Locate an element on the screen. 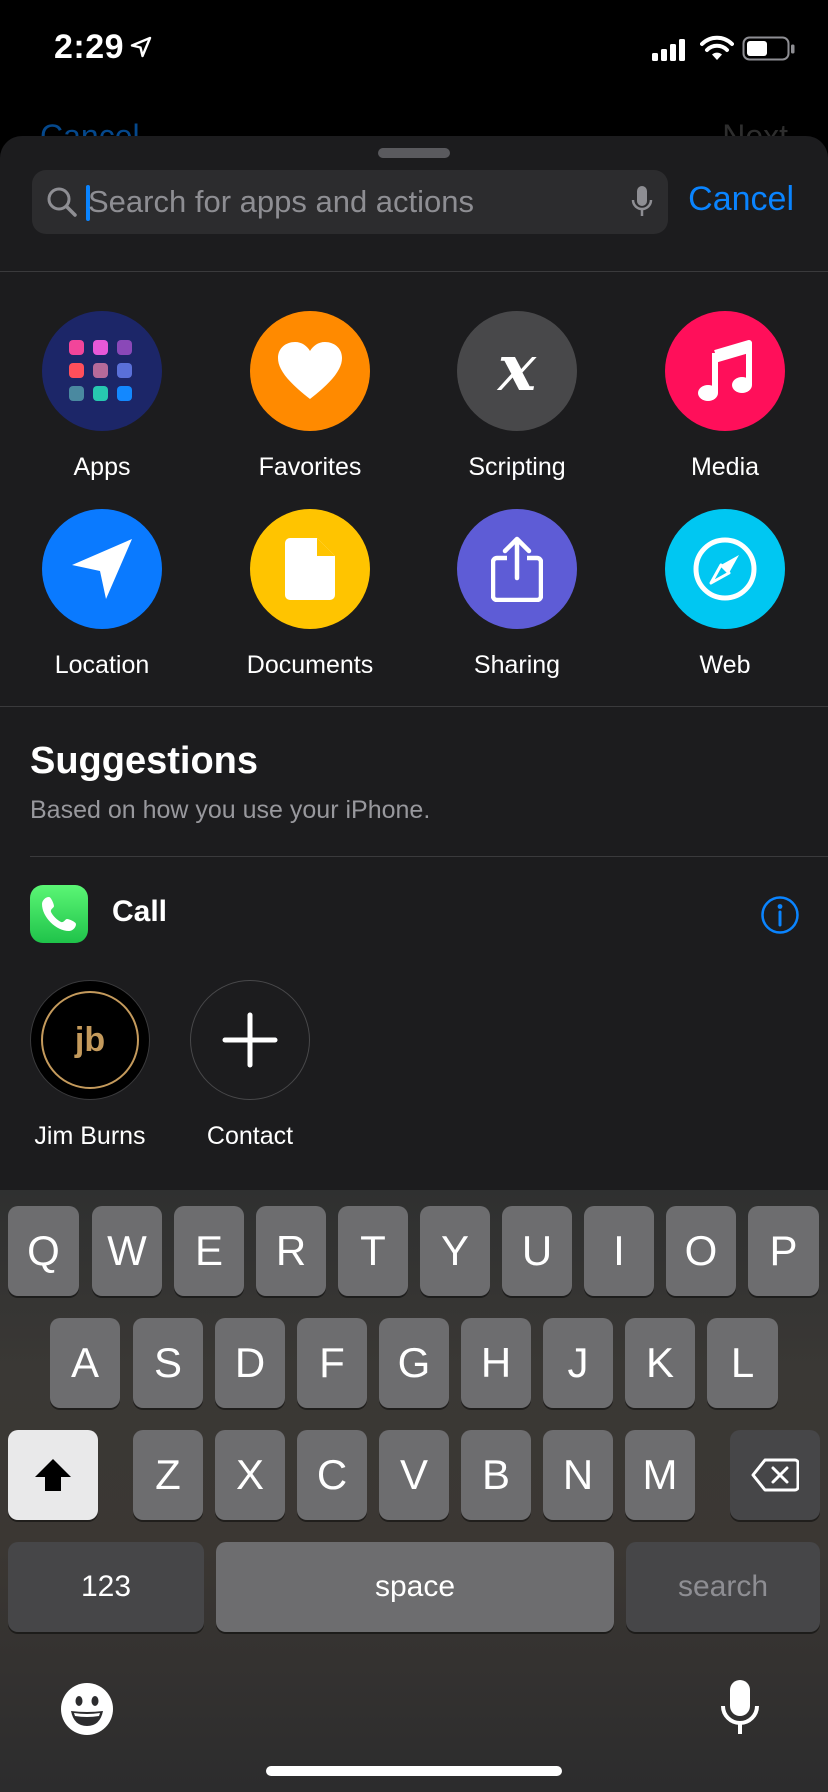  key-i: I is located at coordinates (619, 1251).